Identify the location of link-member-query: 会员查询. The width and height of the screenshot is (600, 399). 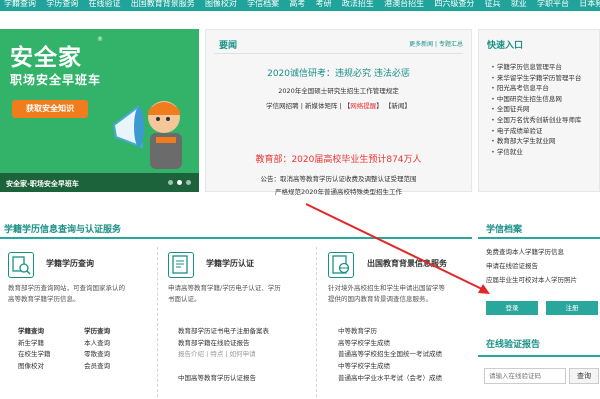
(101, 367).